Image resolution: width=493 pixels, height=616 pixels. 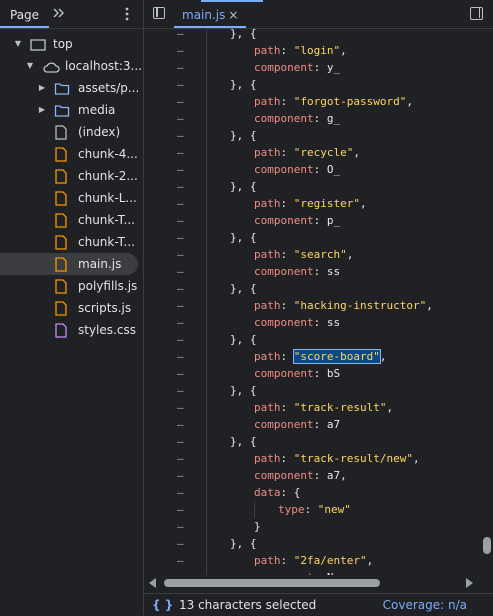 What do you see at coordinates (313, 560) in the screenshot?
I see `code-line: path: "2fa/enter",` at bounding box center [313, 560].